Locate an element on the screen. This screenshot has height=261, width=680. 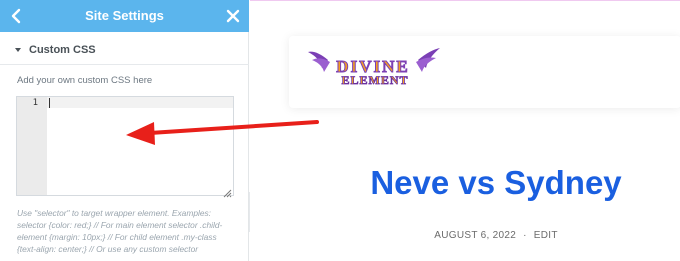
site-logo: DIVINE ELEMENT is located at coordinates (376, 71).